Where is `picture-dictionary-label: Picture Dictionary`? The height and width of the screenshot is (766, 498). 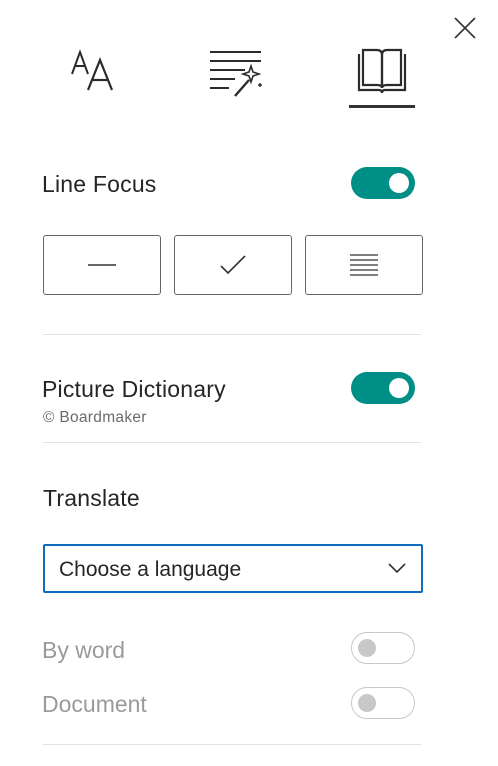
picture-dictionary-label: Picture Dictionary is located at coordinates (134, 389).